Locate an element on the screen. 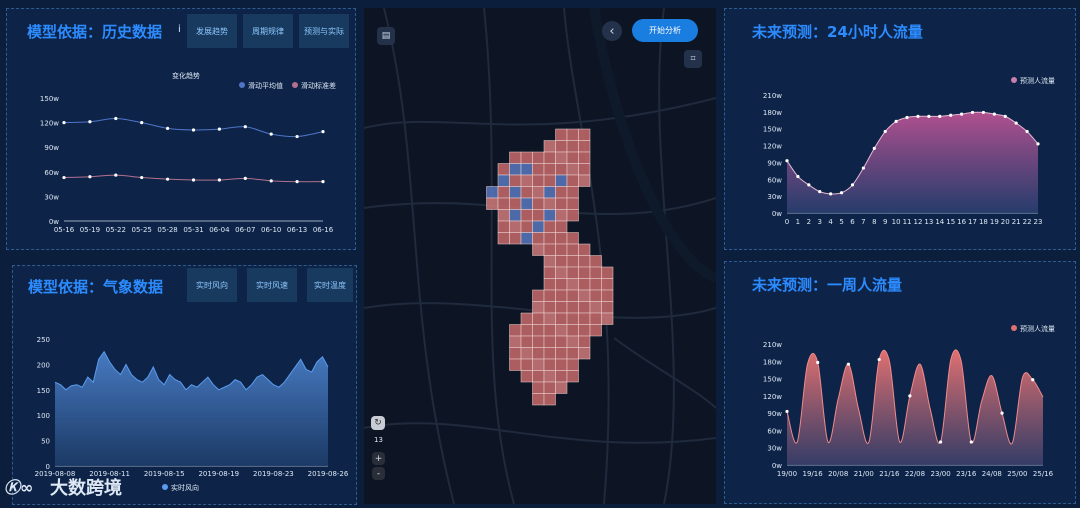 The image size is (1080, 508). start-analysis-button: 开始分析 is located at coordinates (665, 30).